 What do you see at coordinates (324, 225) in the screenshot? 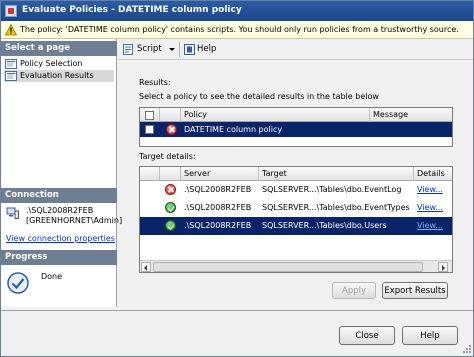
I see `target-name: SQLSERVER...\Tables\dbo.Users` at bounding box center [324, 225].